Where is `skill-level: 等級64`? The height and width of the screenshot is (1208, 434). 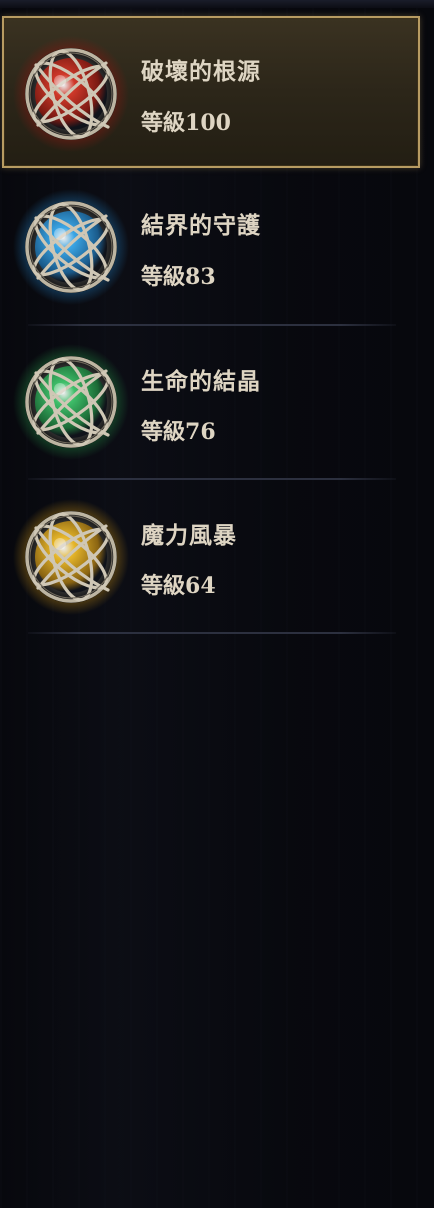
skill-level: 等級64 is located at coordinates (178, 586).